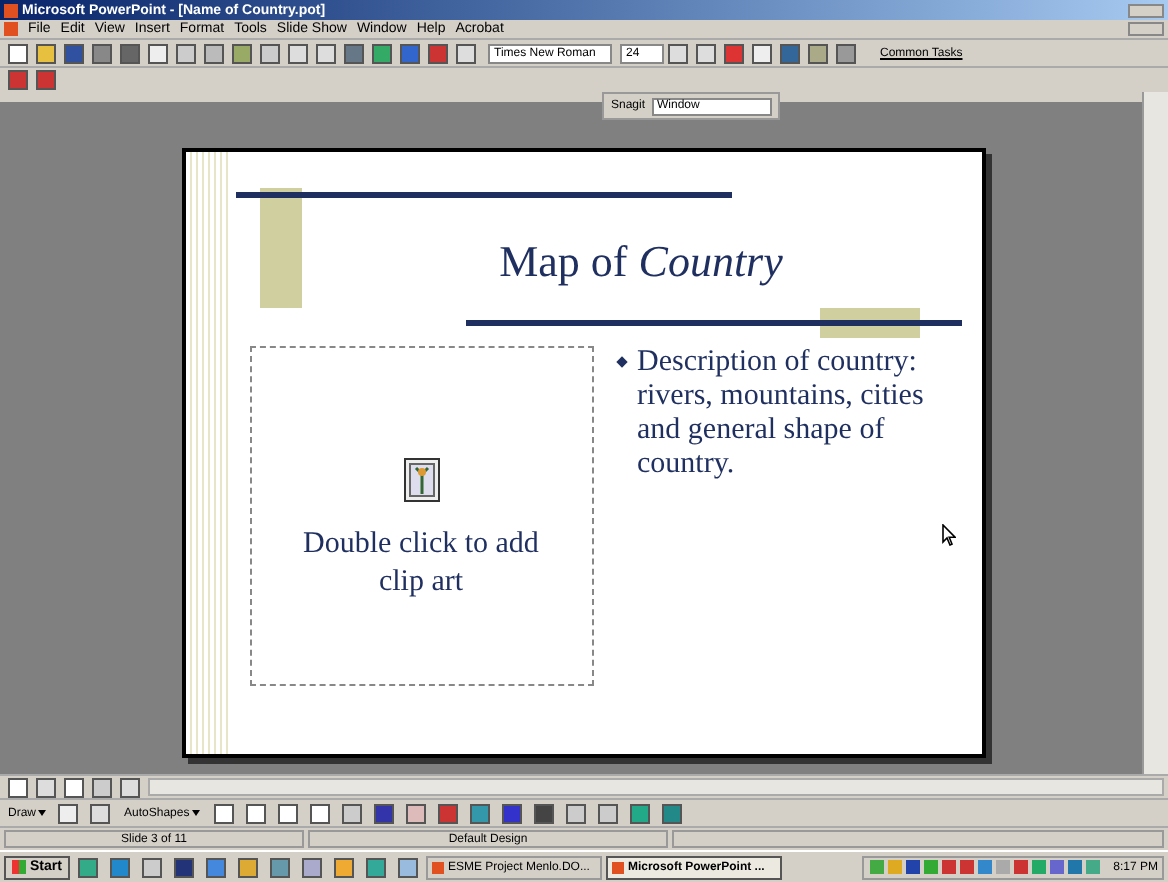  Describe the element at coordinates (621, 362) in the screenshot. I see `bullet-icon` at that location.